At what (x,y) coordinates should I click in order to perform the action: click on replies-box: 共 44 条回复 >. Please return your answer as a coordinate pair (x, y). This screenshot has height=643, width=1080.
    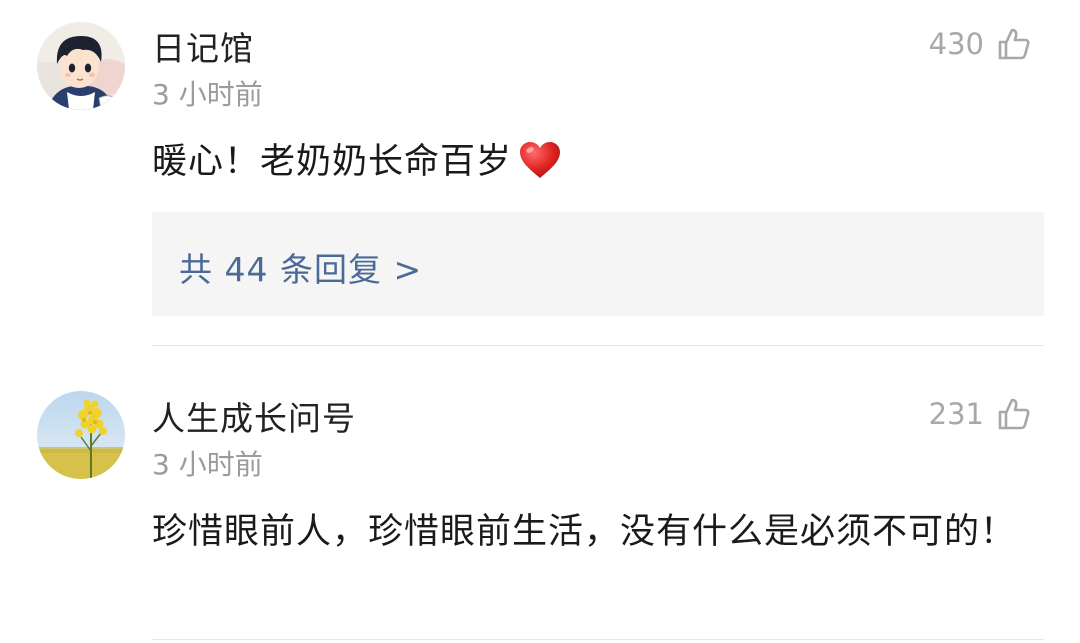
    Looking at the image, I should click on (598, 264).